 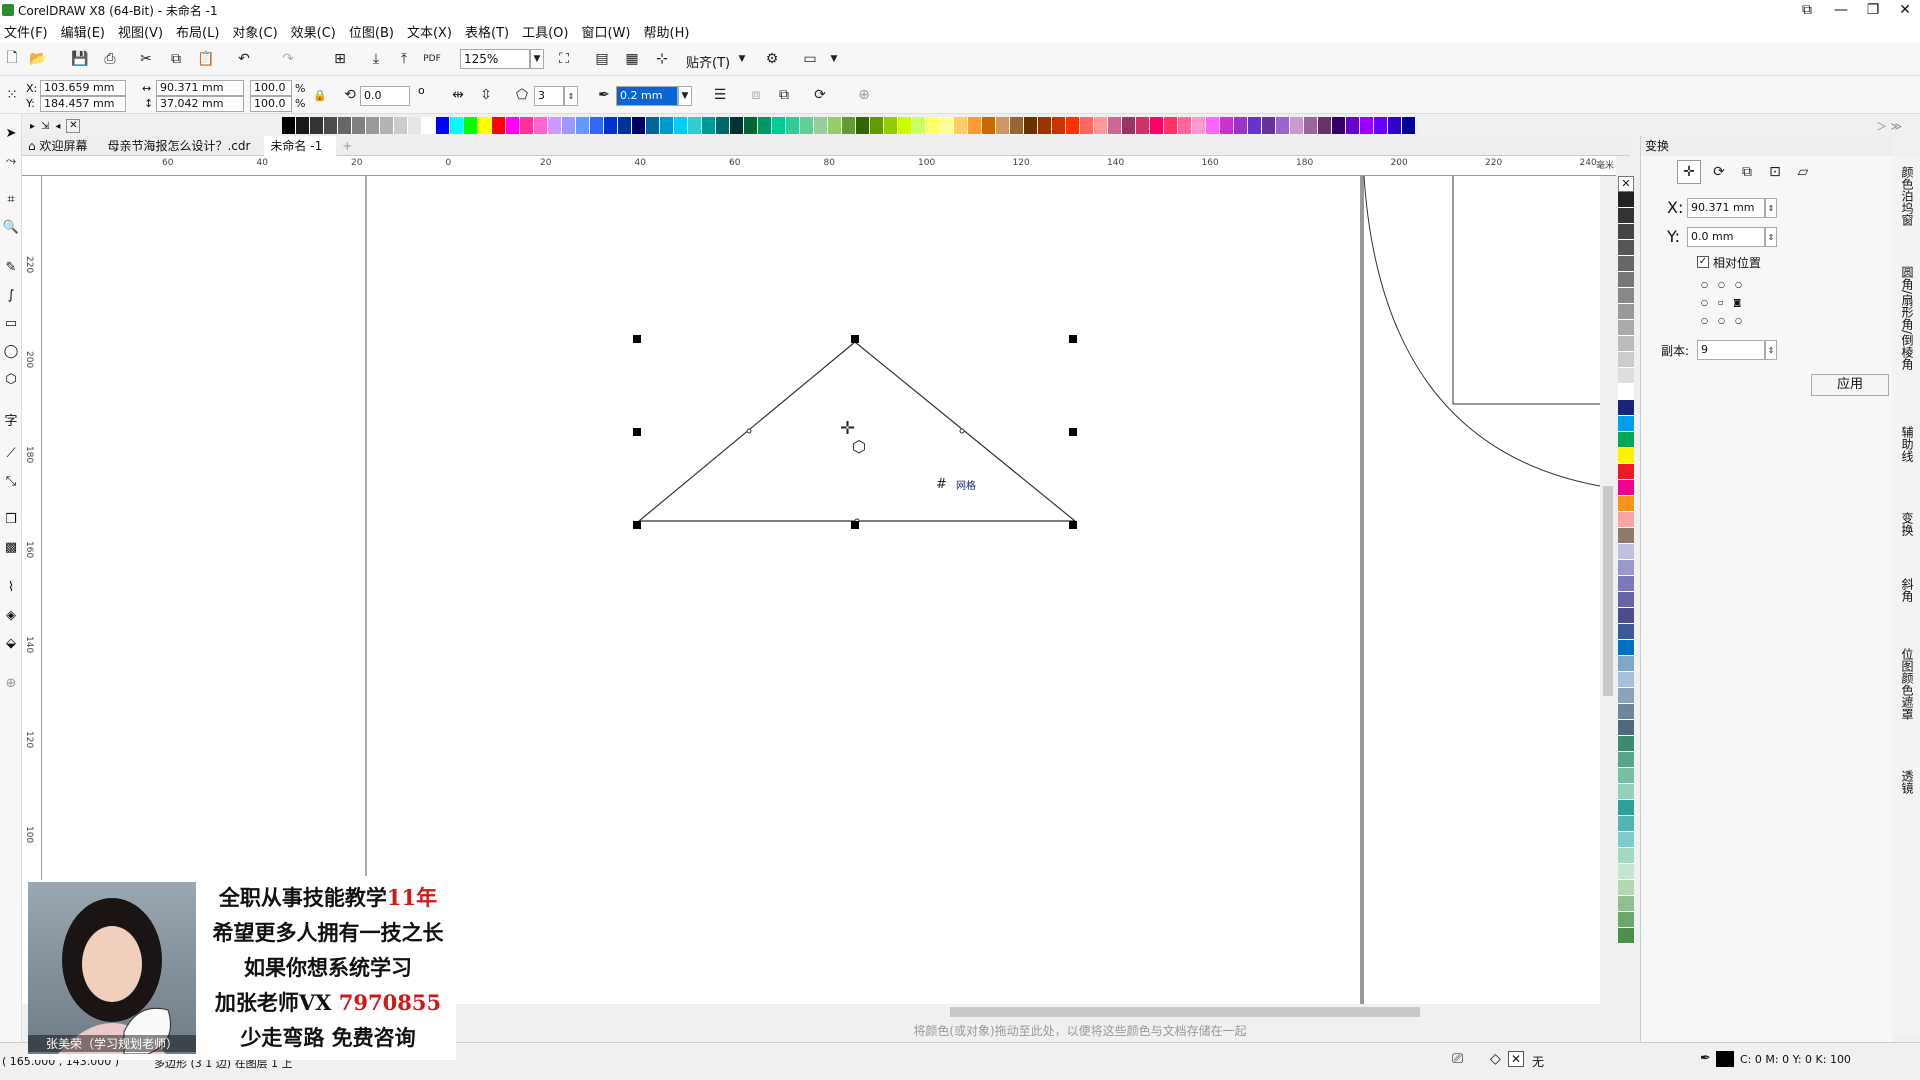 I want to click on color-palette, so click(x=849, y=126).